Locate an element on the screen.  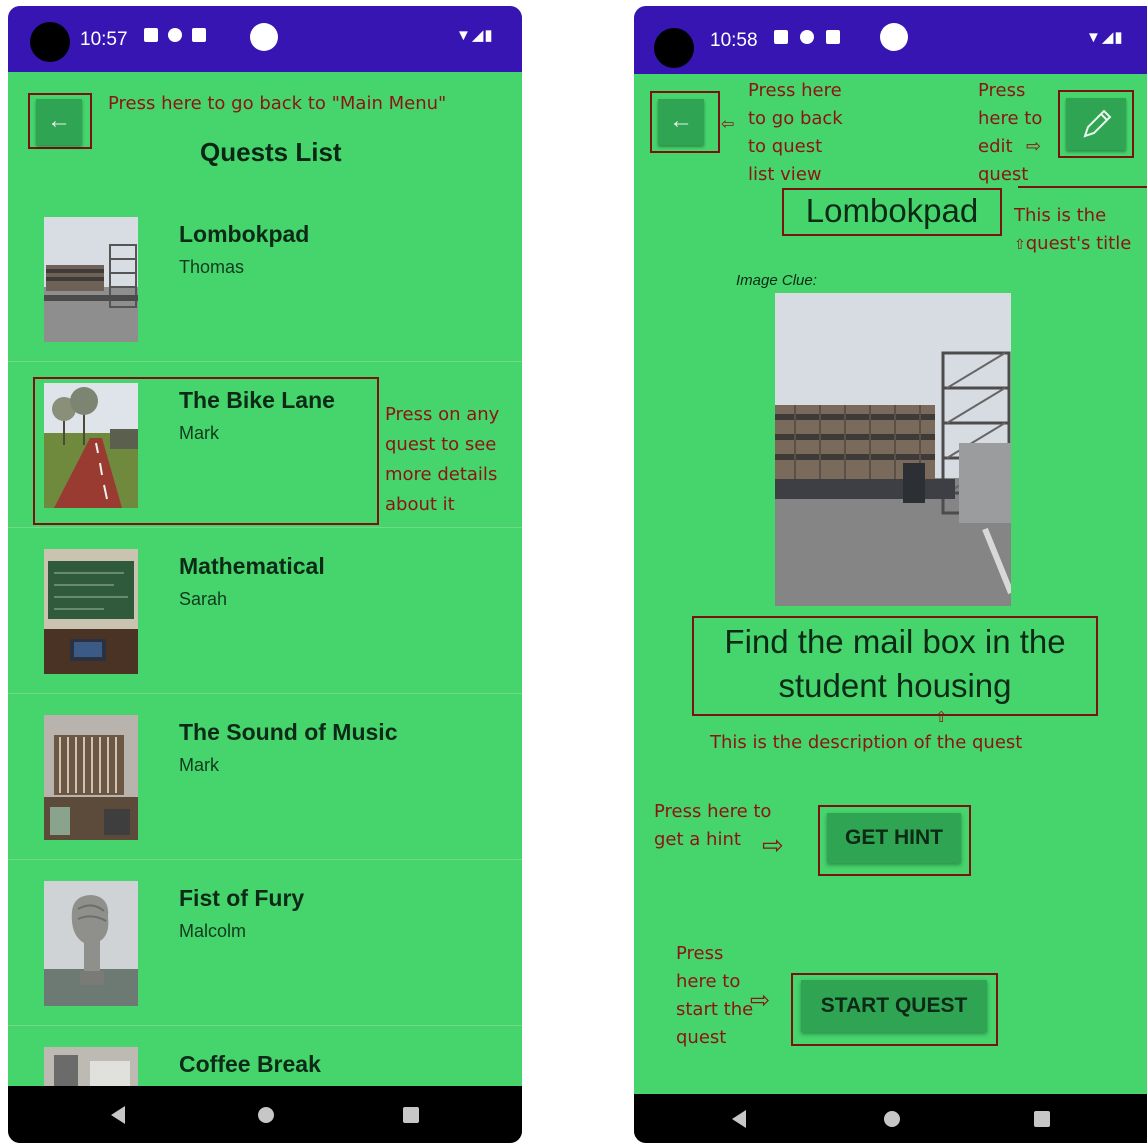
annotation-hint: Press here to get a hint is located at coordinates (713, 825).